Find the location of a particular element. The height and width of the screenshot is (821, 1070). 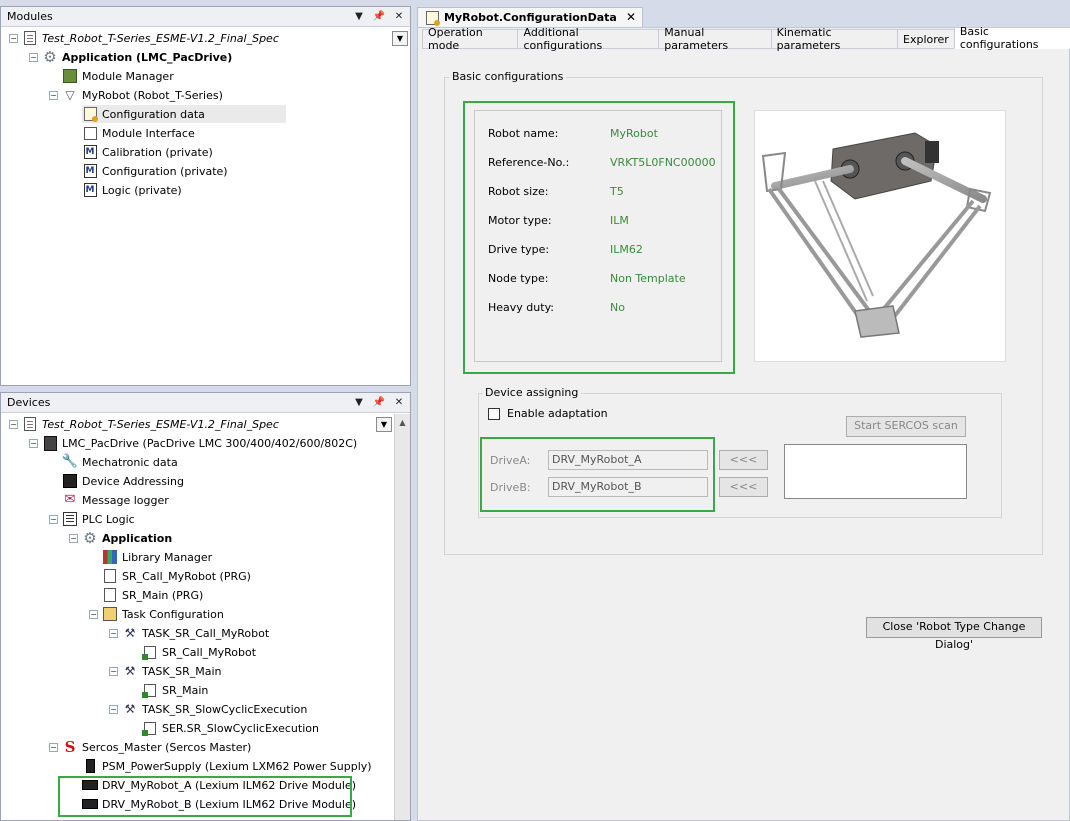

drive-assign-highlight-box is located at coordinates (597, 474).